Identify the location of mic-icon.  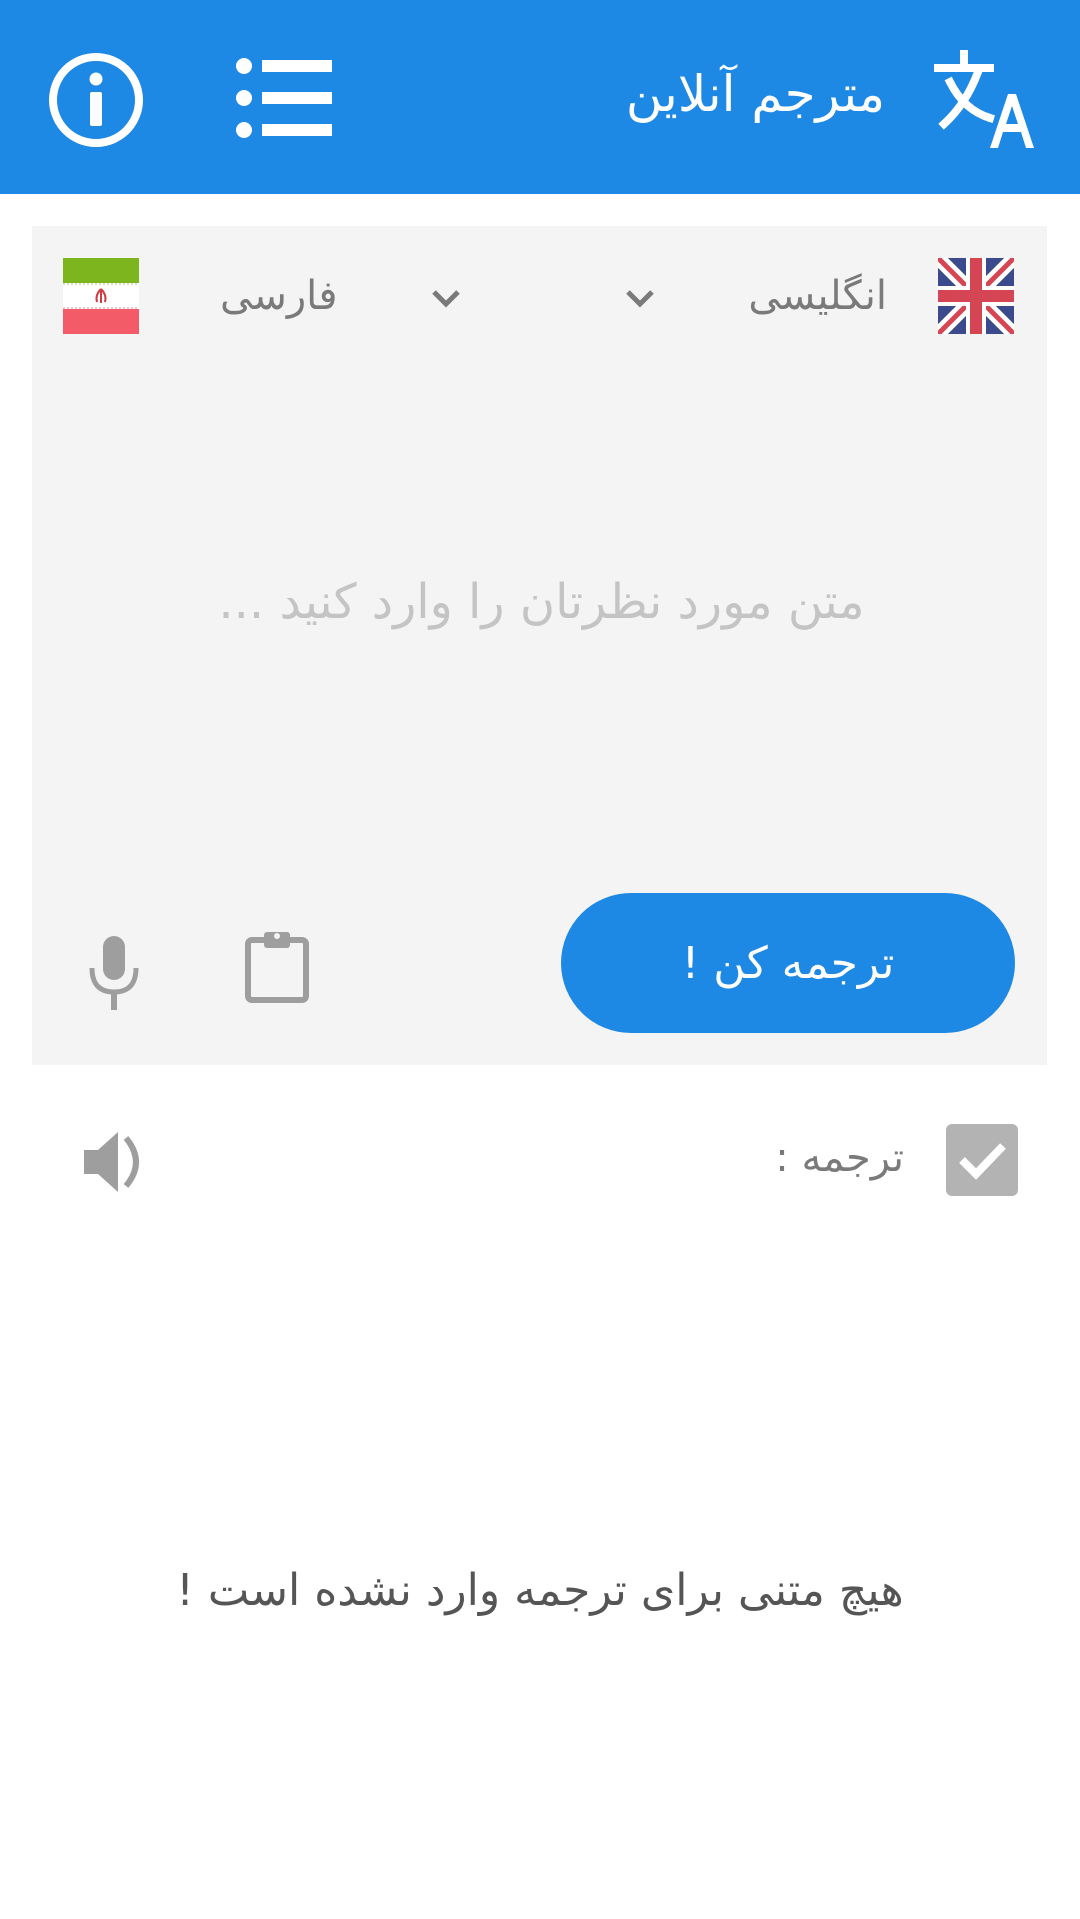
(114, 973).